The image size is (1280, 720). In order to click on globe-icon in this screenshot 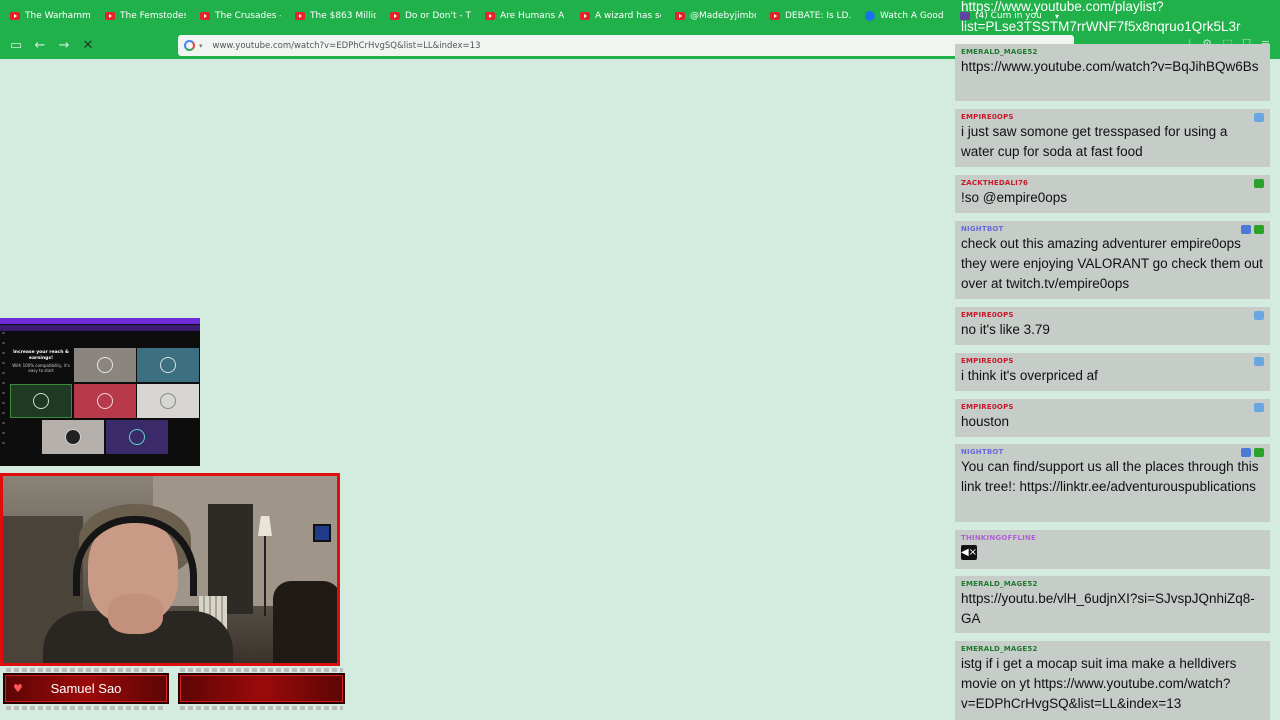, I will do `click(870, 16)`.